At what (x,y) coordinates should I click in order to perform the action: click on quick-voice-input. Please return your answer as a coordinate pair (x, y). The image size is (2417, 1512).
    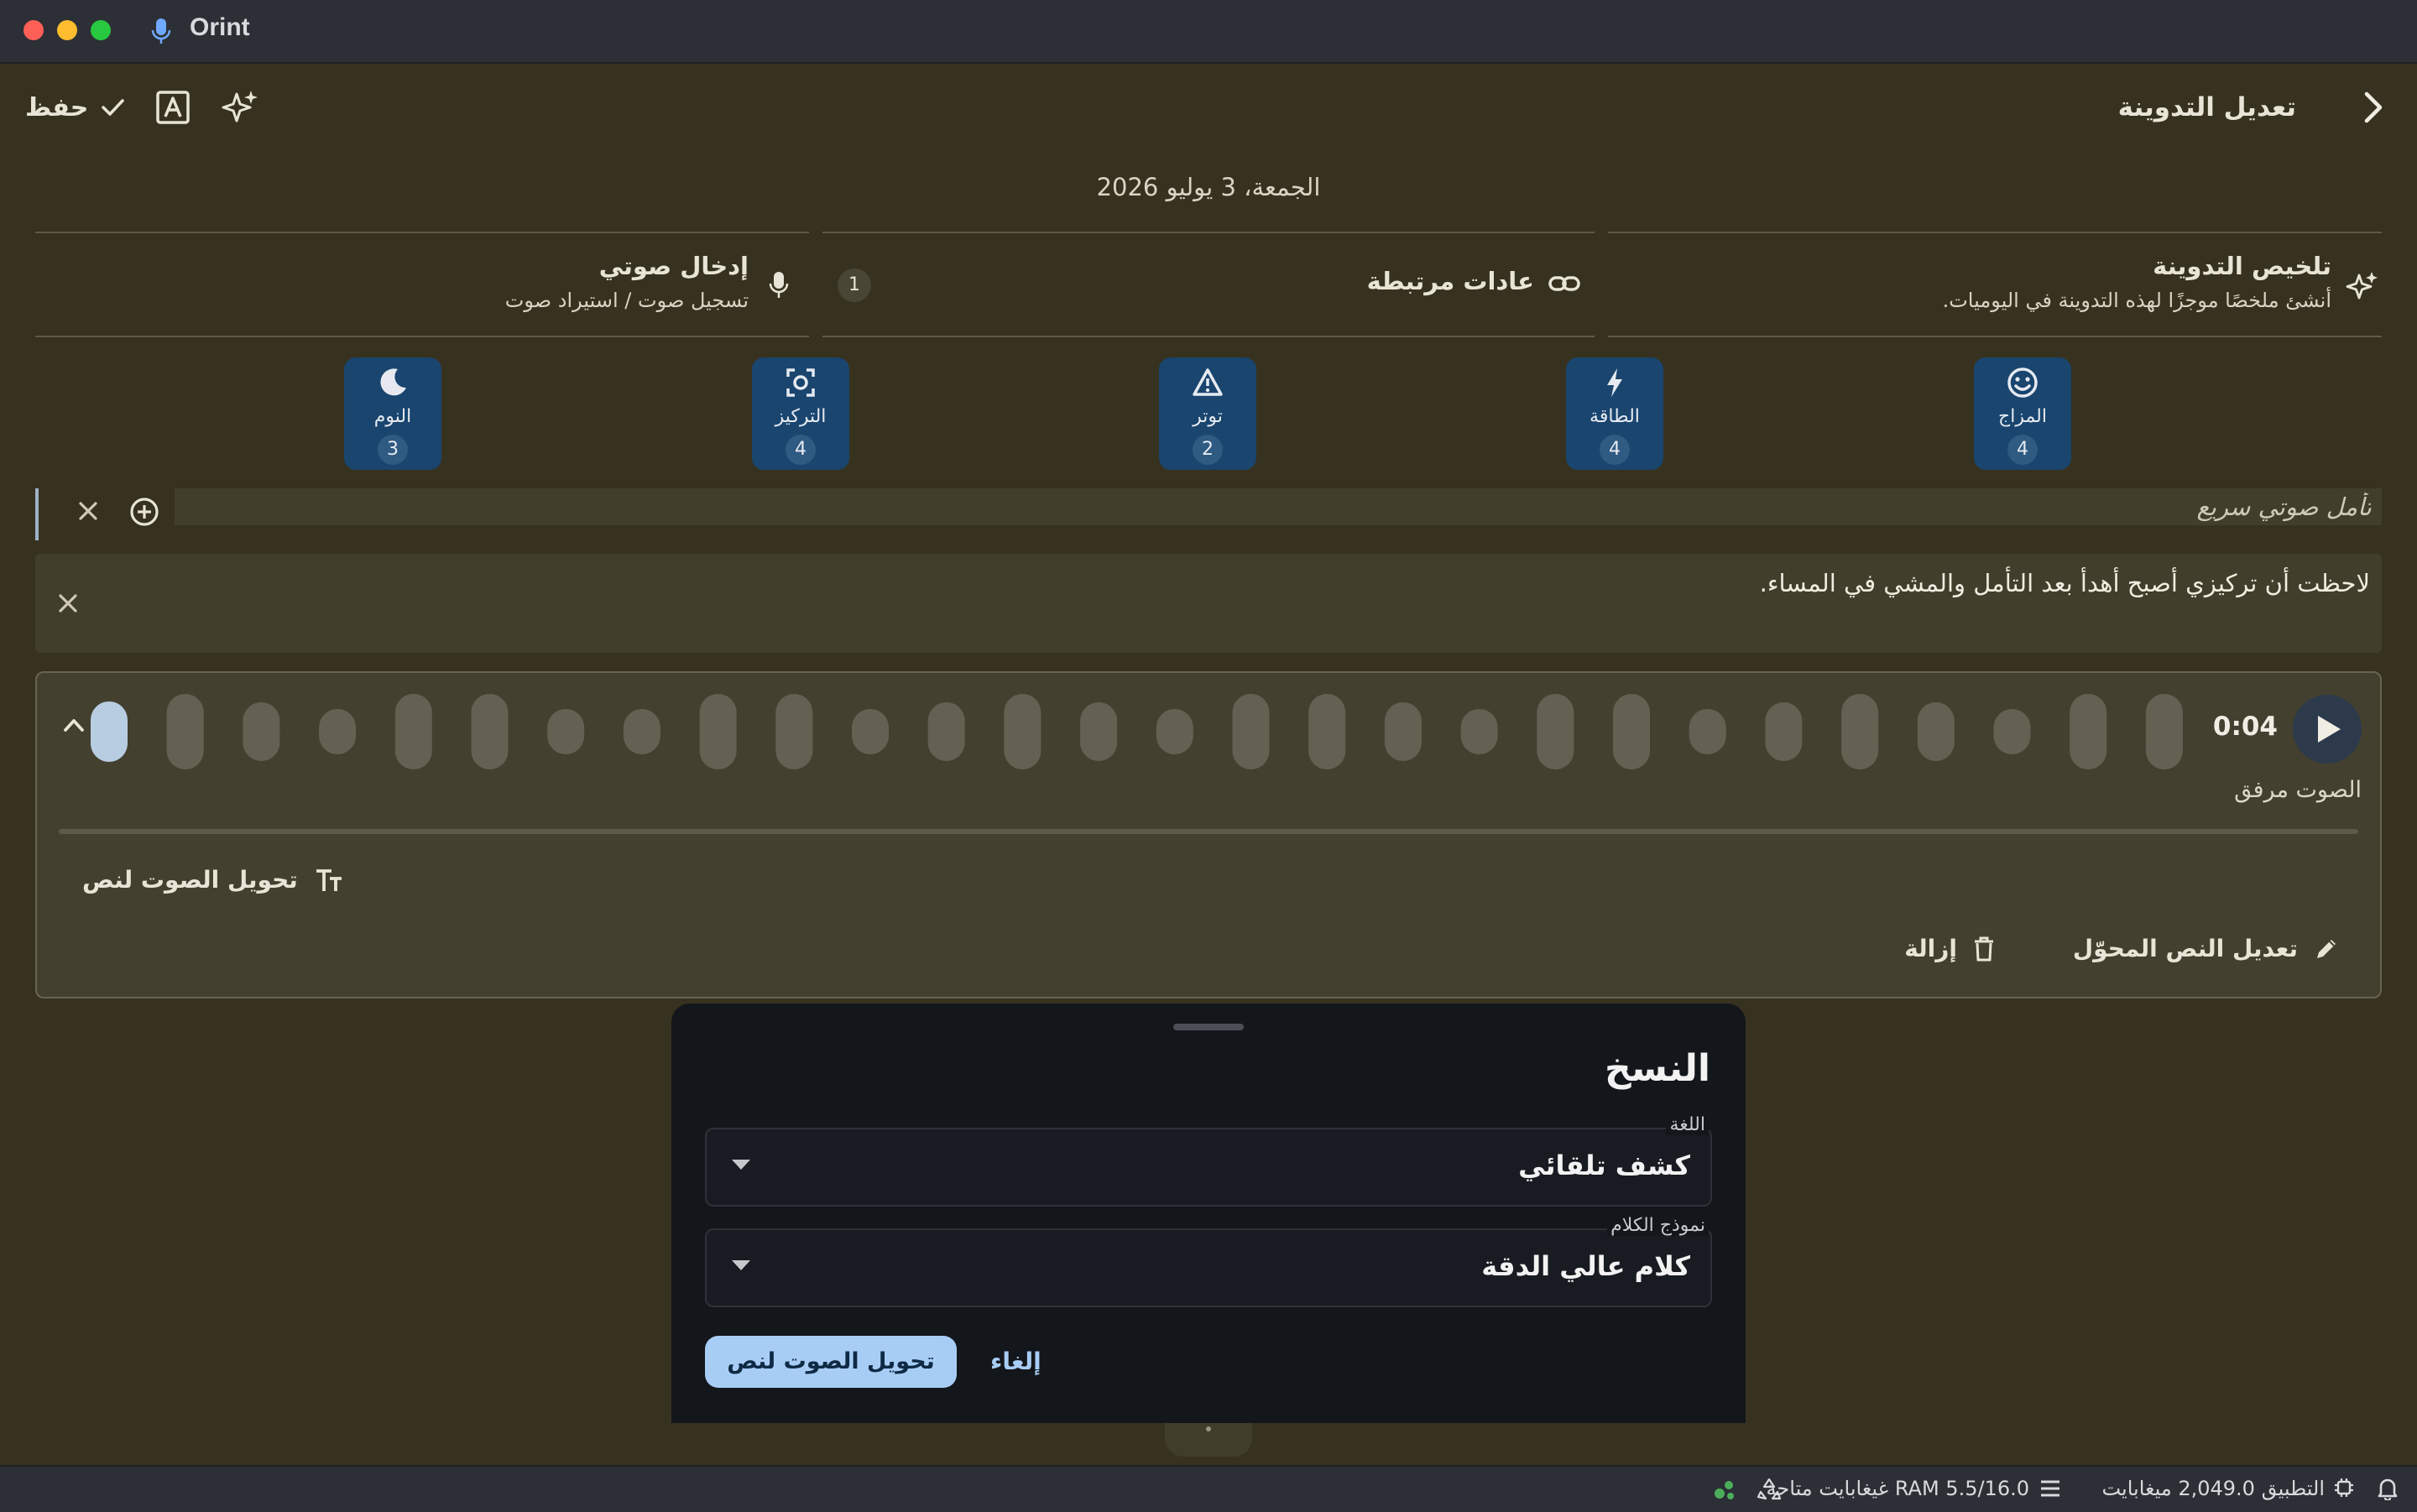
    Looking at the image, I should click on (1278, 507).